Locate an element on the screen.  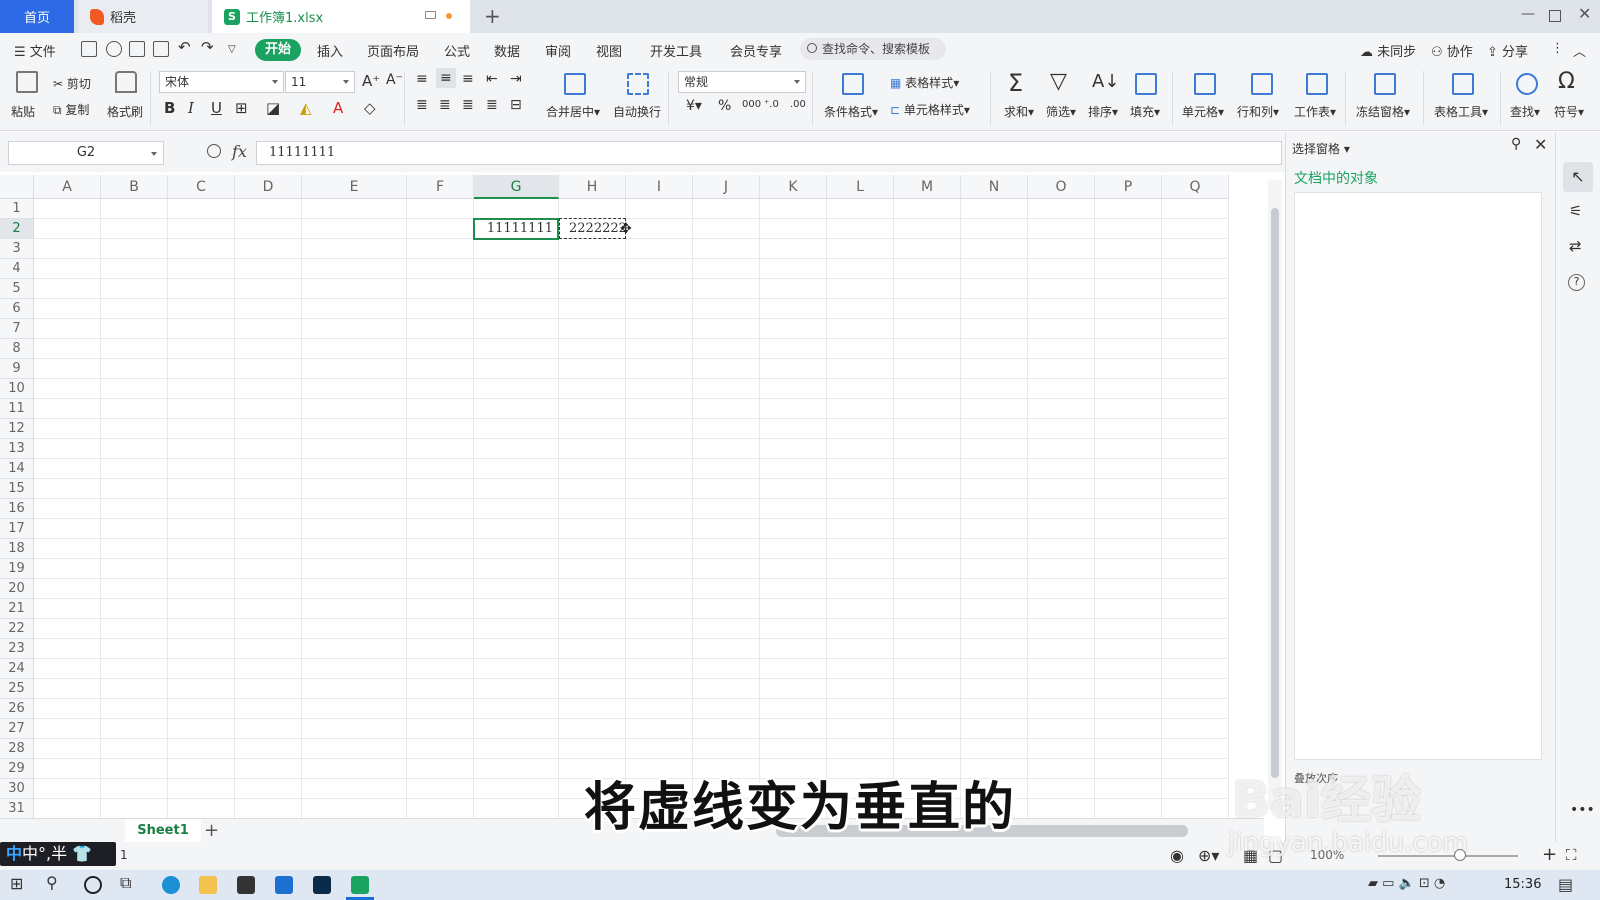
pane-close-icon: ✕ is located at coordinates (1540, 144).